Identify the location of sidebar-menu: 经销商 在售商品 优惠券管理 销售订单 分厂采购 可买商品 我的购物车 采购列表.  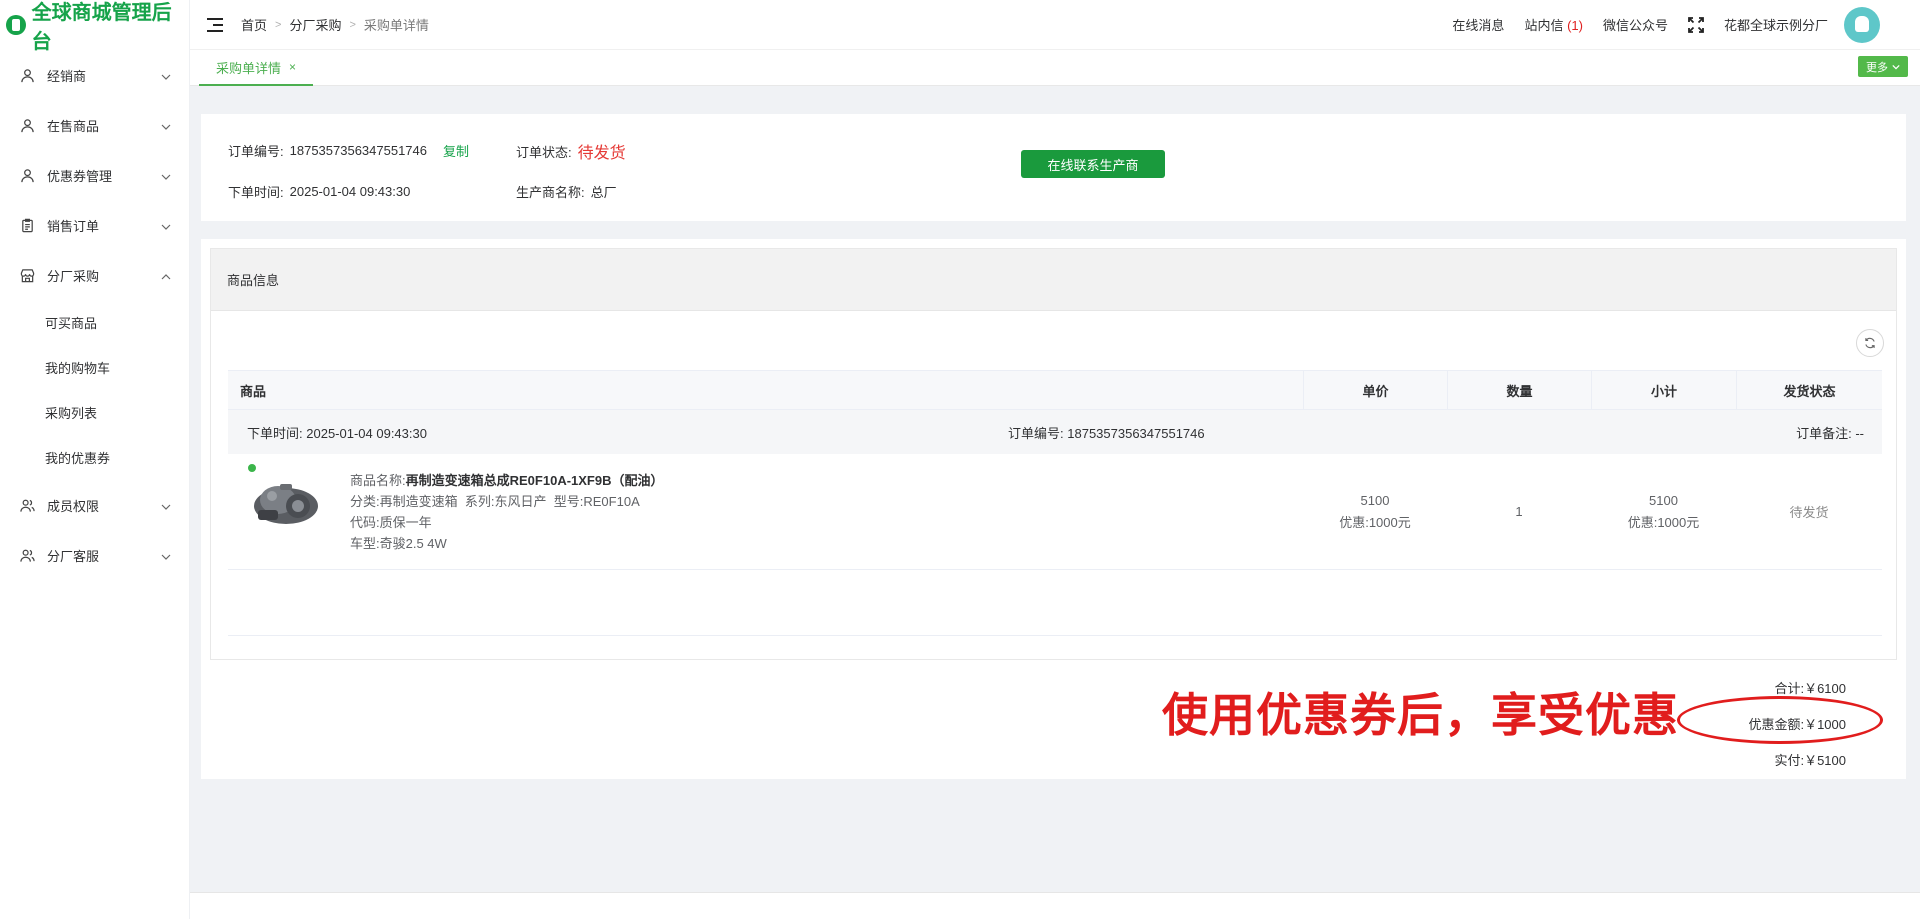
(94, 315).